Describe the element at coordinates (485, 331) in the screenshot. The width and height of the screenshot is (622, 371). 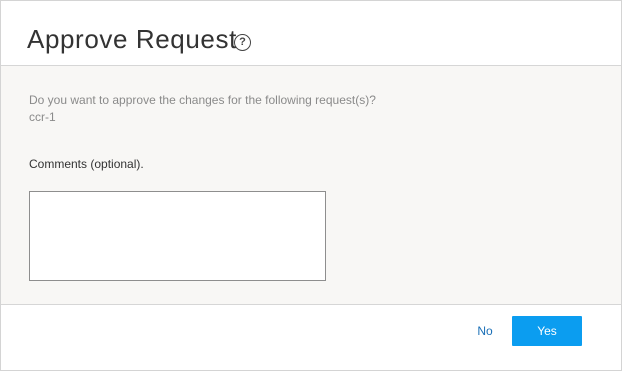
I see `no-button: No` at that location.